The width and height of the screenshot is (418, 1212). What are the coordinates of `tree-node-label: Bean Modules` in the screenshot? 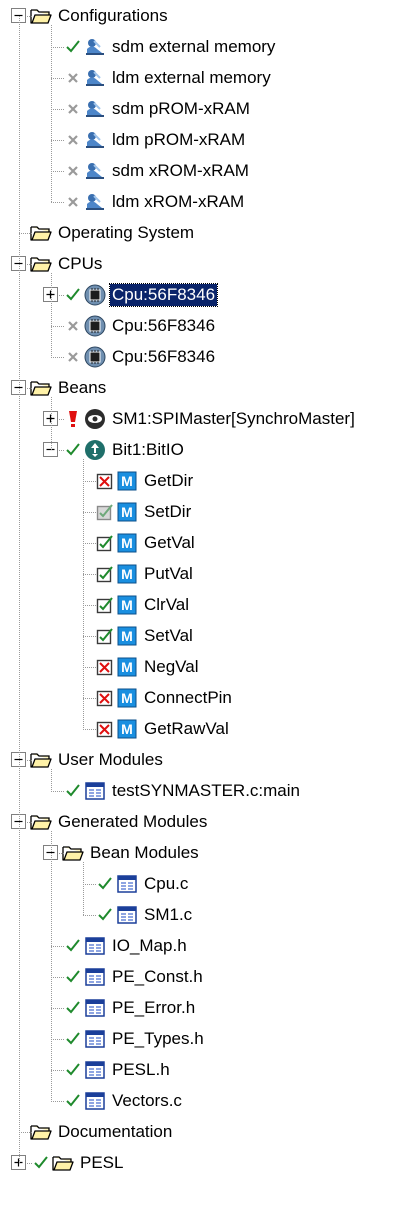 It's located at (144, 853).